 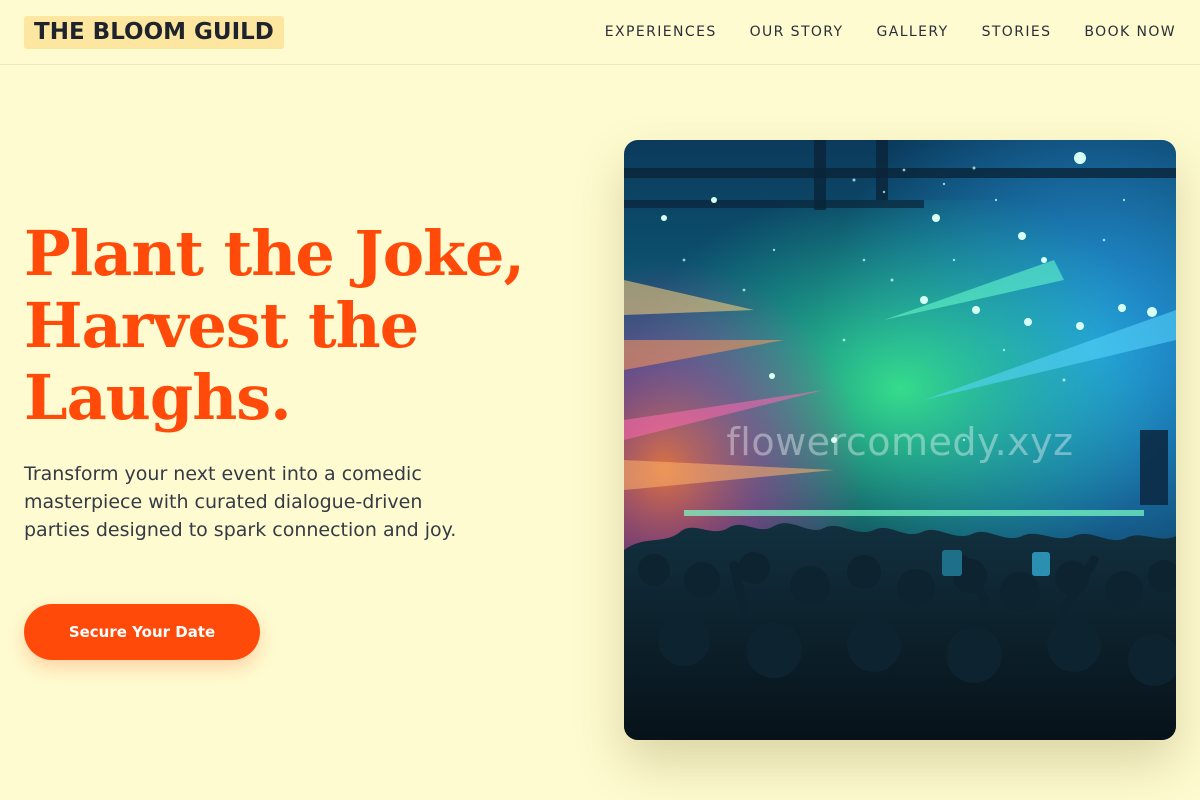 I want to click on headline-line: Laughs., so click(x=158, y=397).